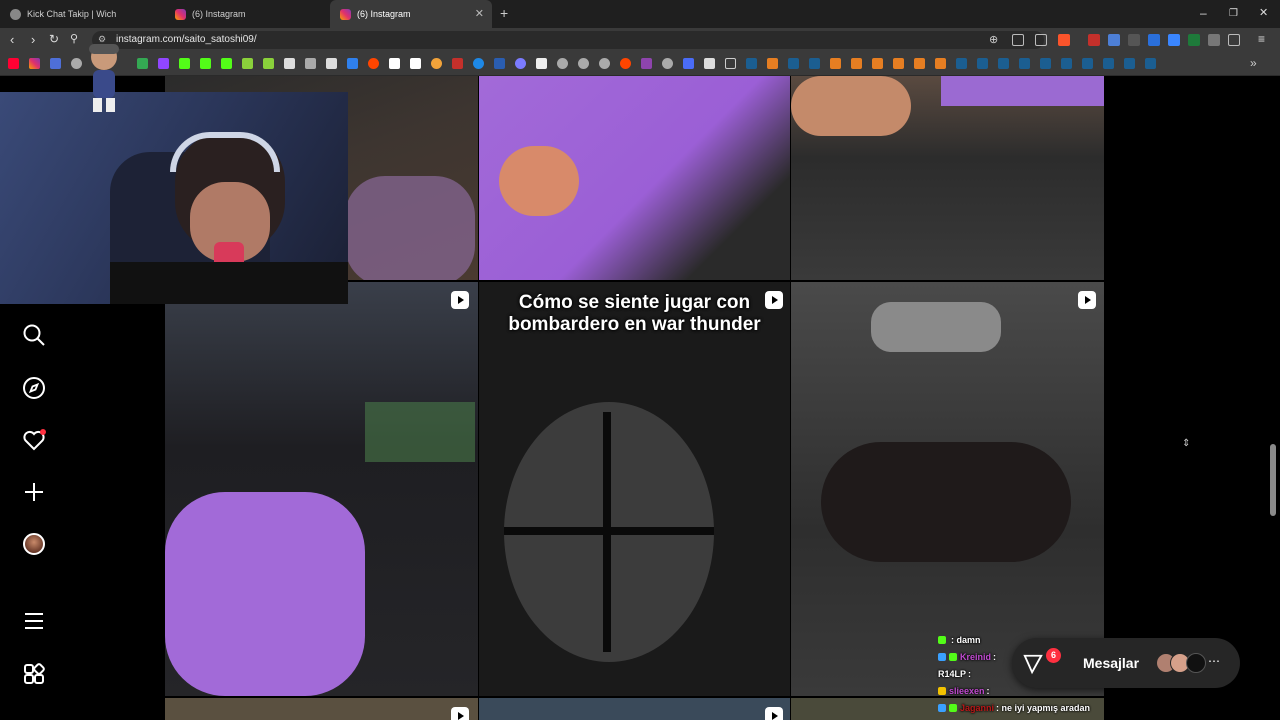 Image resolution: width=1280 pixels, height=720 pixels. I want to click on reddit-bookmark-icon, so click(373, 63).